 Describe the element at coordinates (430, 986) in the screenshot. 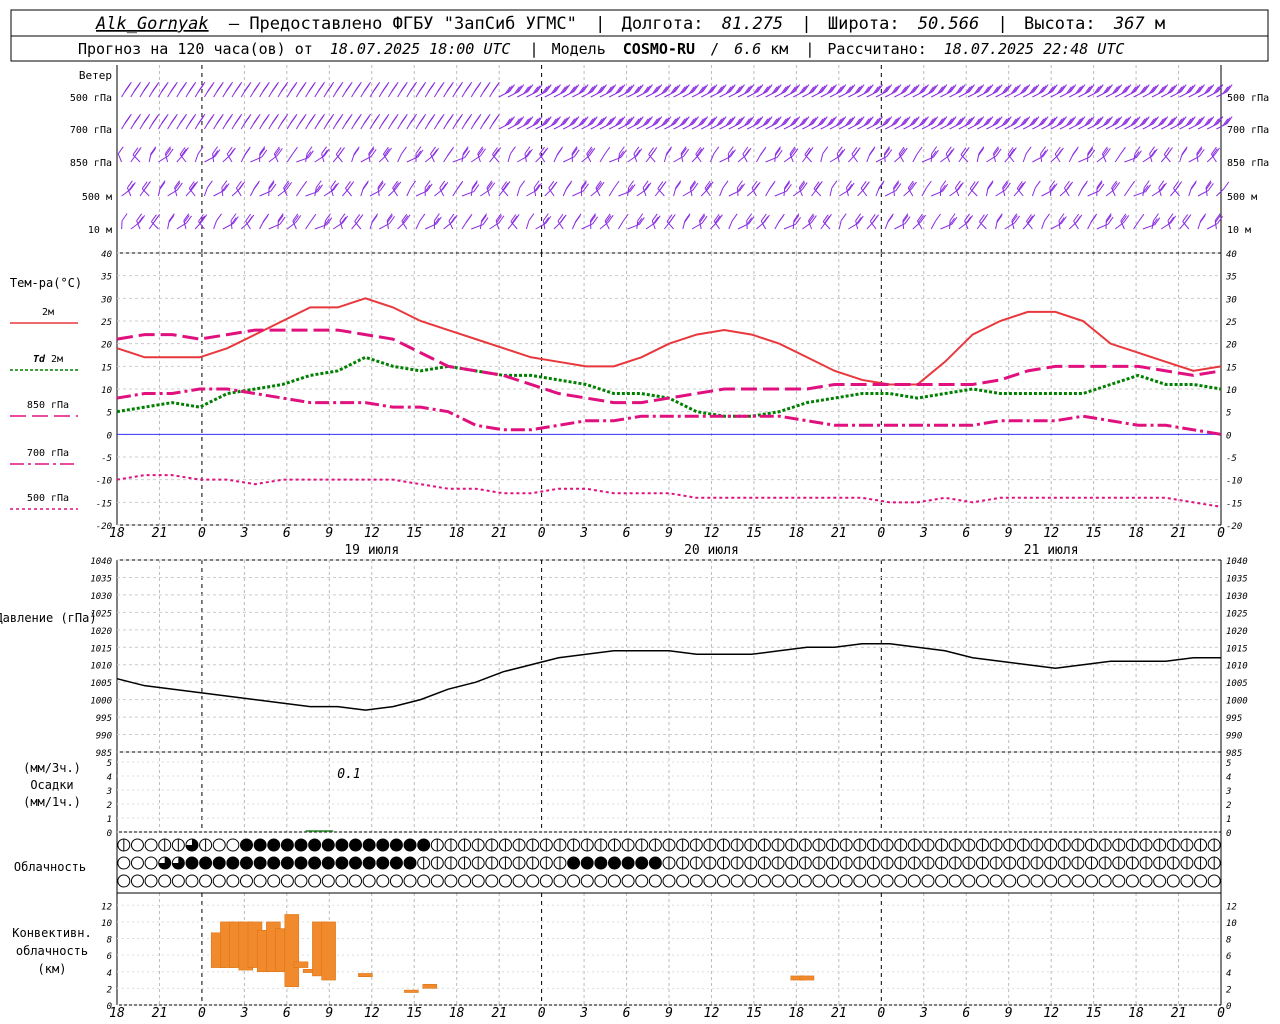

I see `conv-bar` at that location.